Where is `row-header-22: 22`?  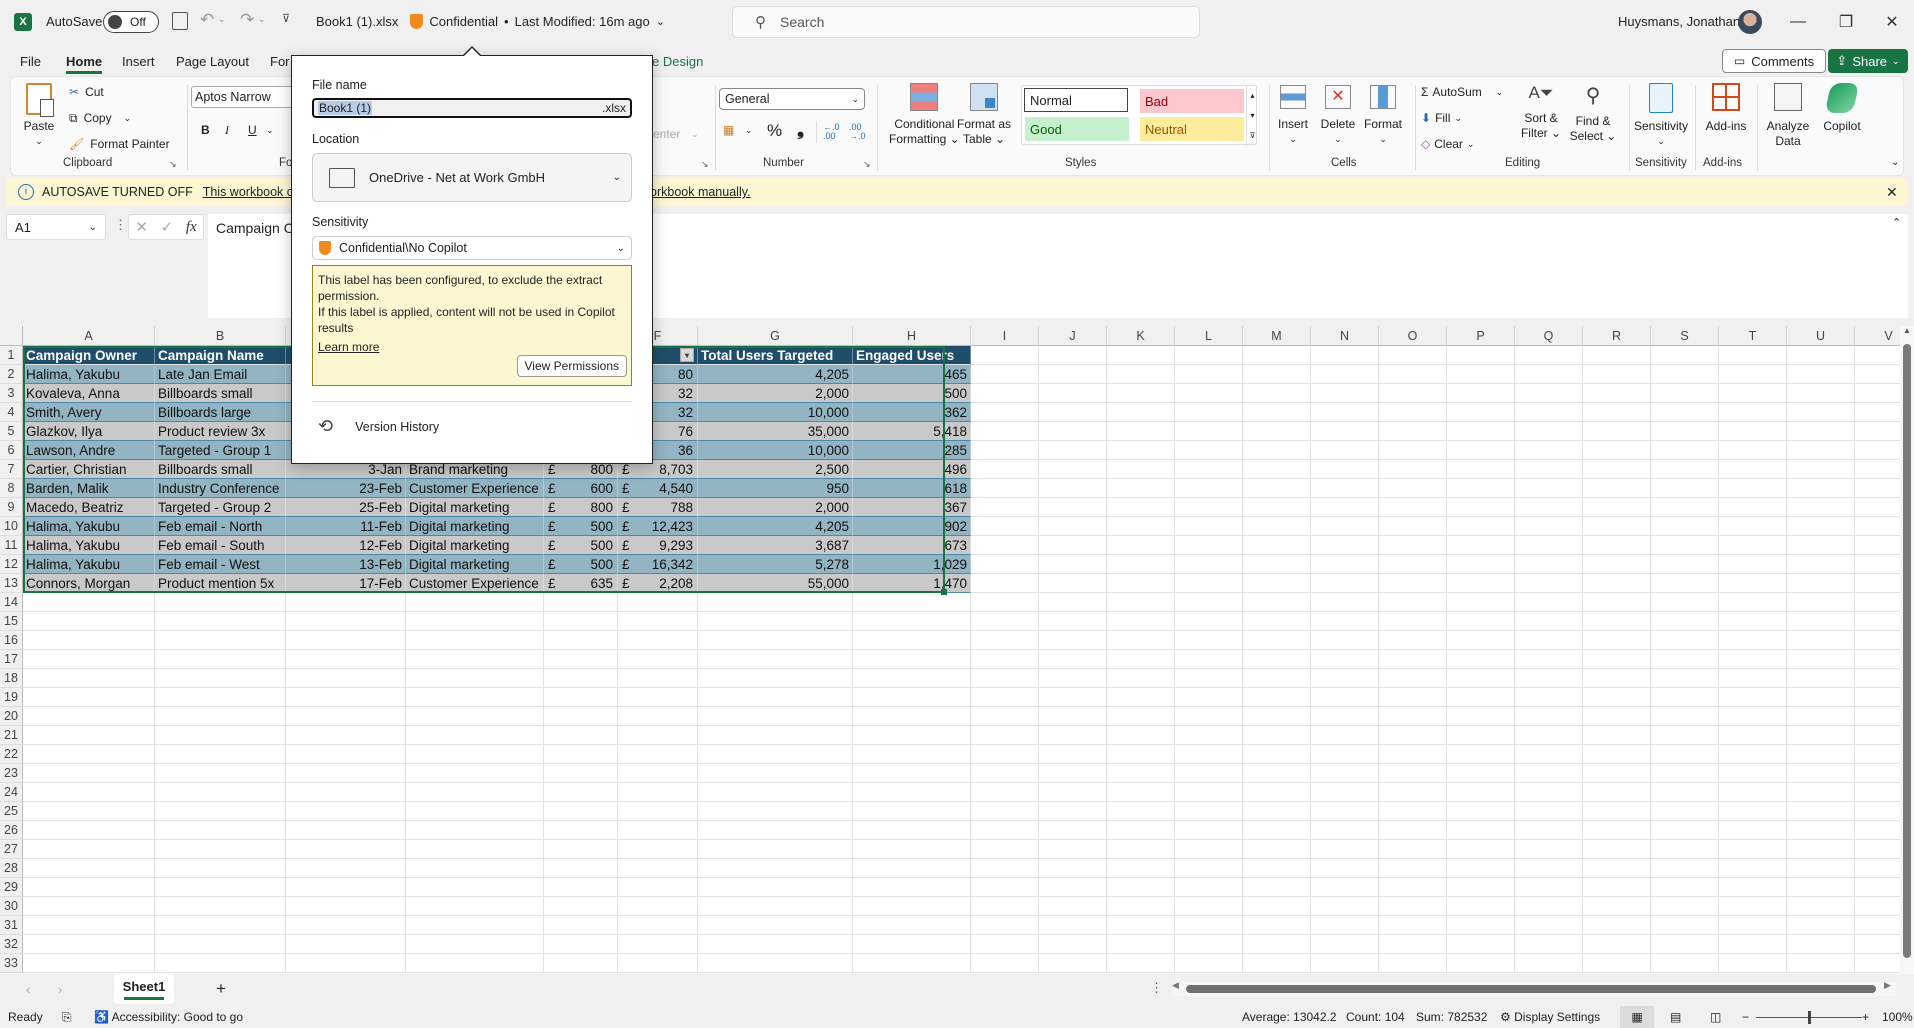
row-header-22: 22 is located at coordinates (11, 754).